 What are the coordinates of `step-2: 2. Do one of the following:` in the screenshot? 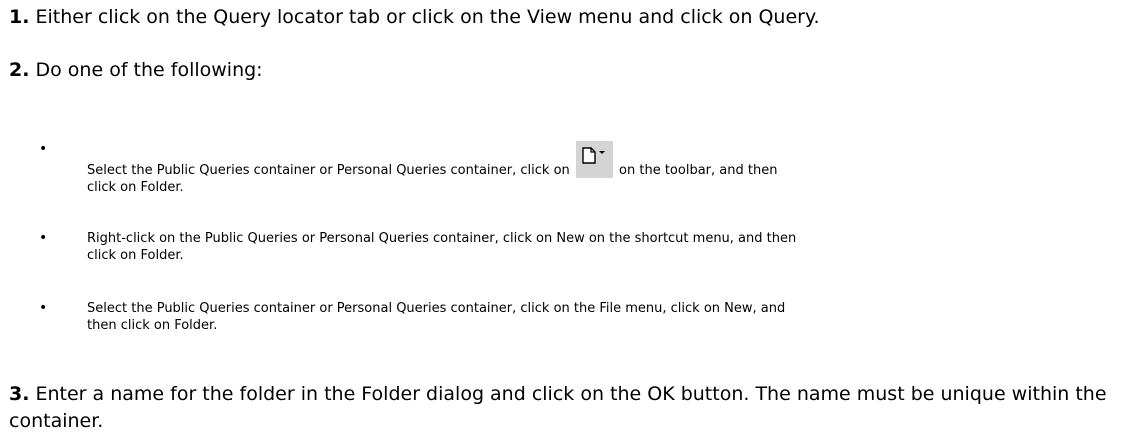 It's located at (136, 70).